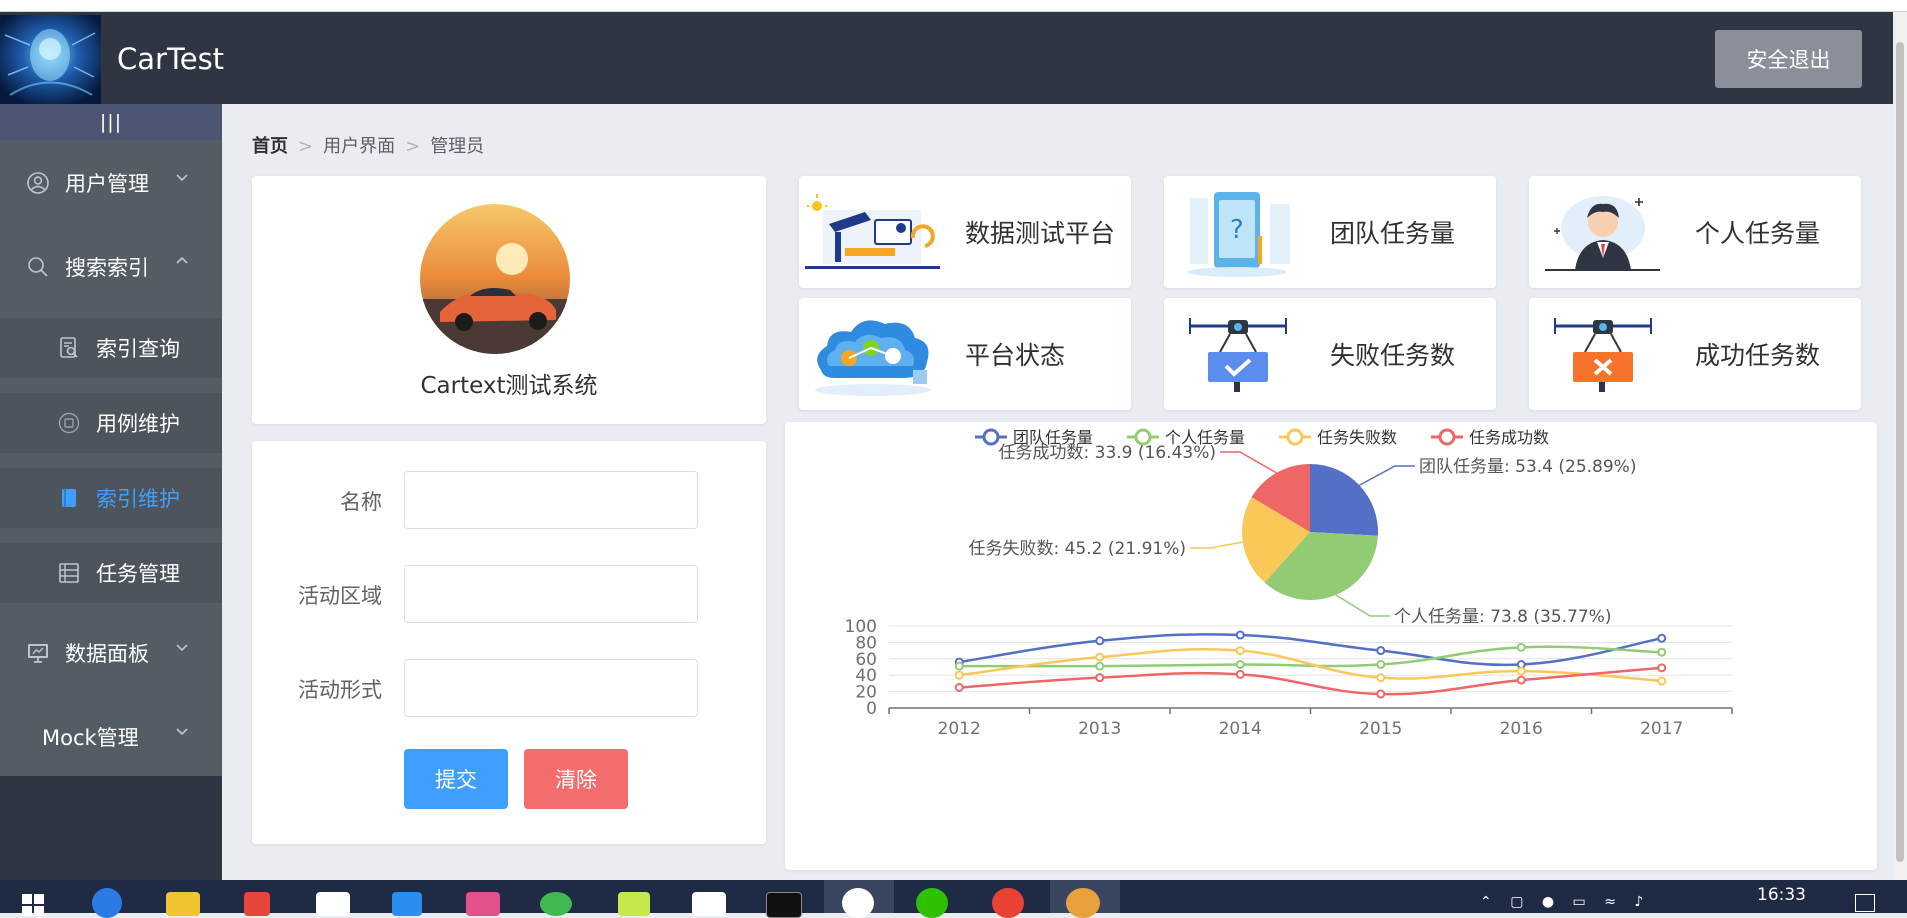 This screenshot has width=1907, height=918. I want to click on pie-slice, so click(1344, 500).